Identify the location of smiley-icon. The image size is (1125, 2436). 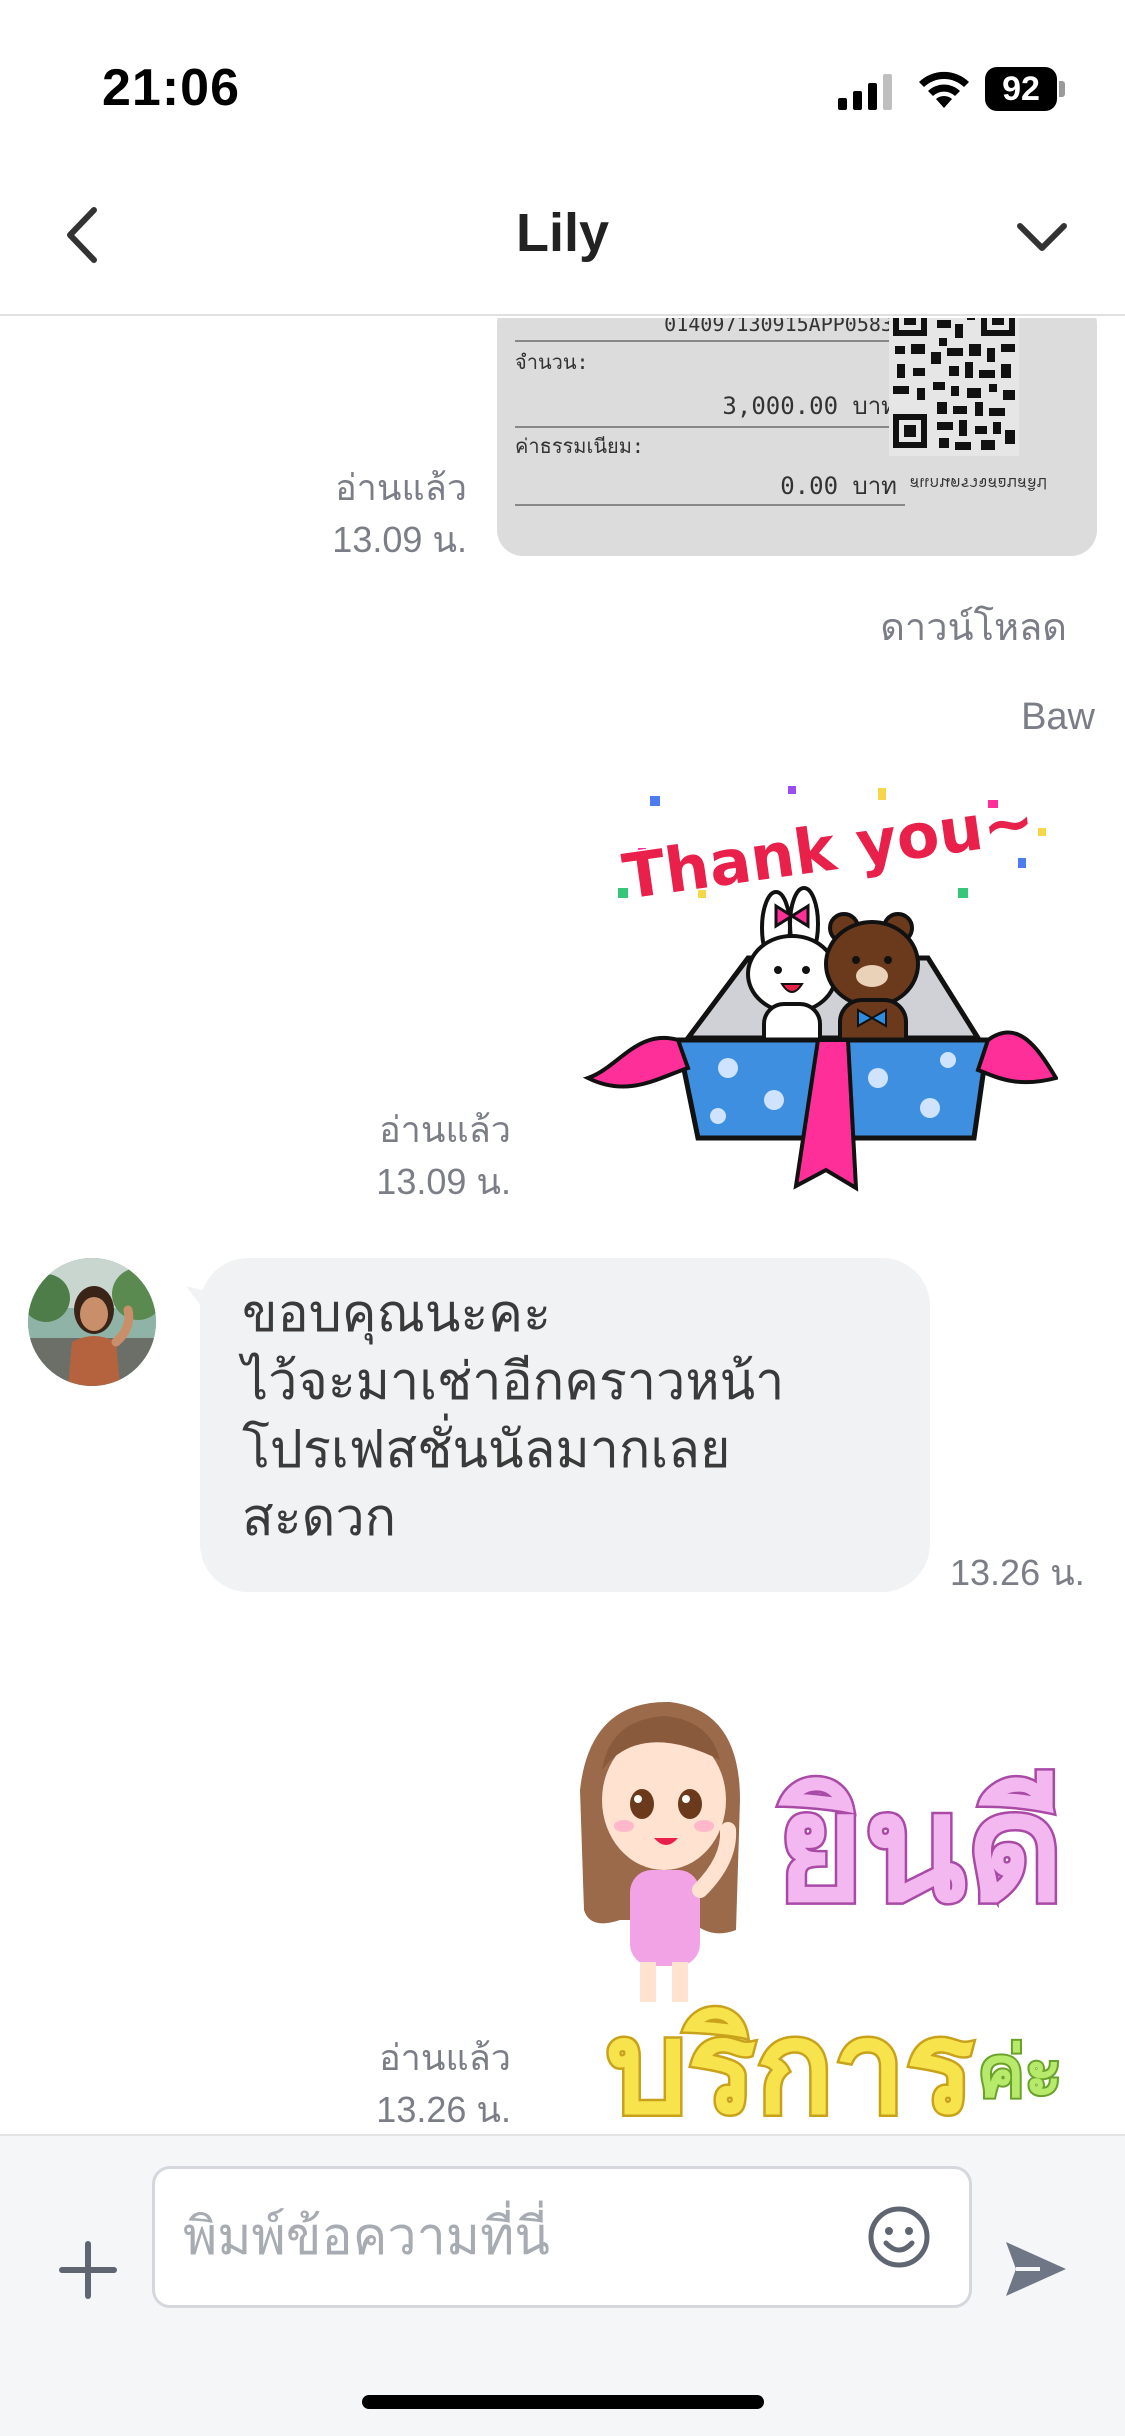
(899, 2237).